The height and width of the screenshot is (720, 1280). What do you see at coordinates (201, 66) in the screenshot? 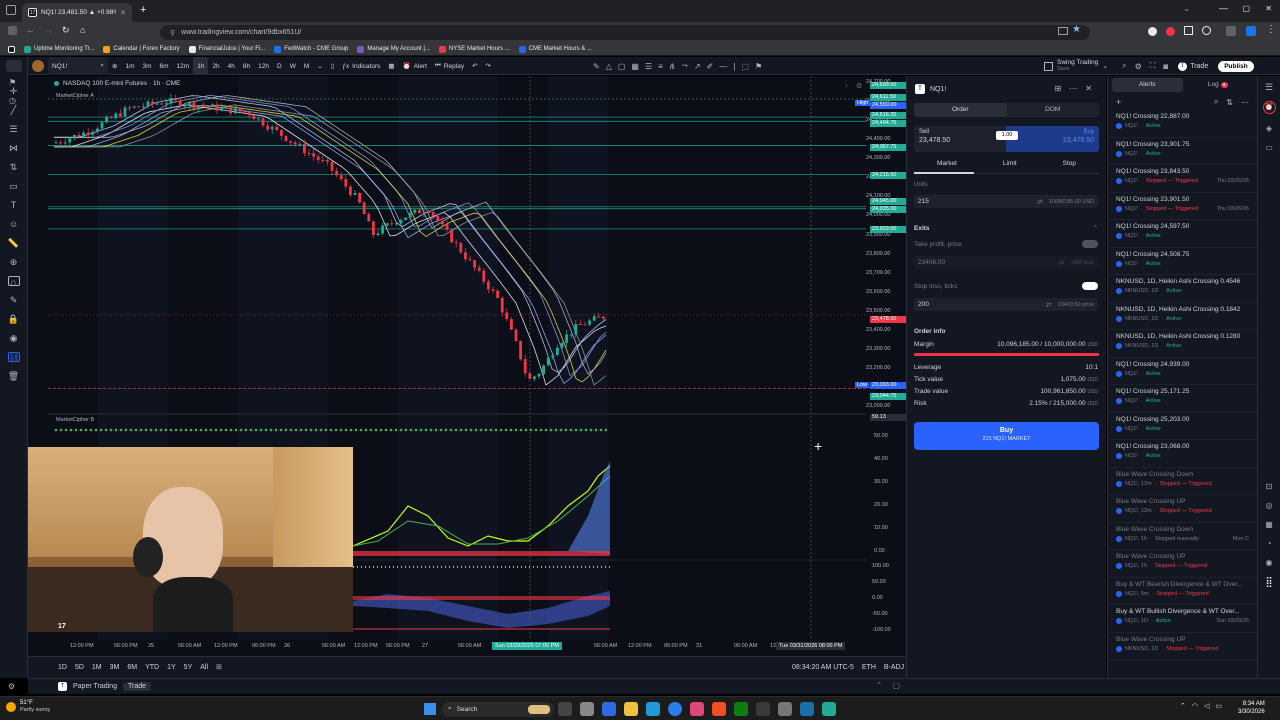
I see `interval-1h: 1h` at bounding box center [201, 66].